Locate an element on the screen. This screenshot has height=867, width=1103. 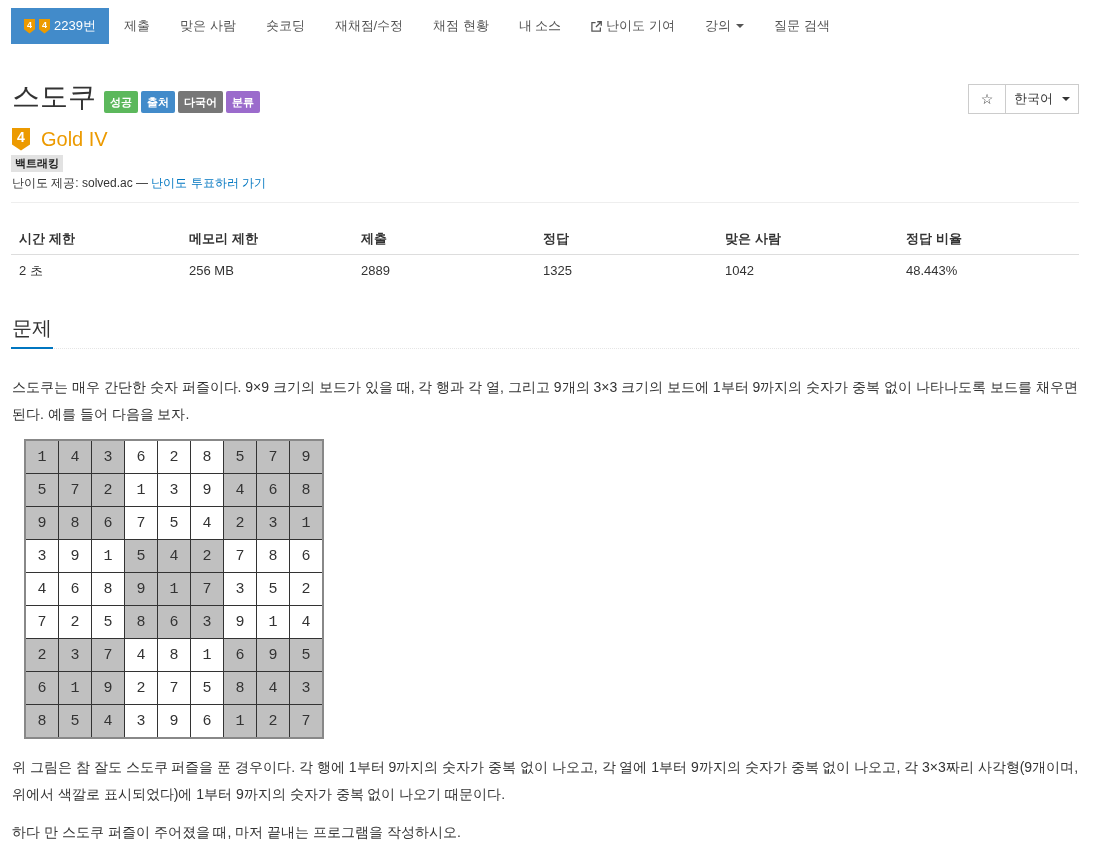
problem-paragraph: 하다 만 스도쿠 퍼즐이 주어졌을 때, 마저 끝내는 프로그램을 작성하시오. is located at coordinates (237, 832).